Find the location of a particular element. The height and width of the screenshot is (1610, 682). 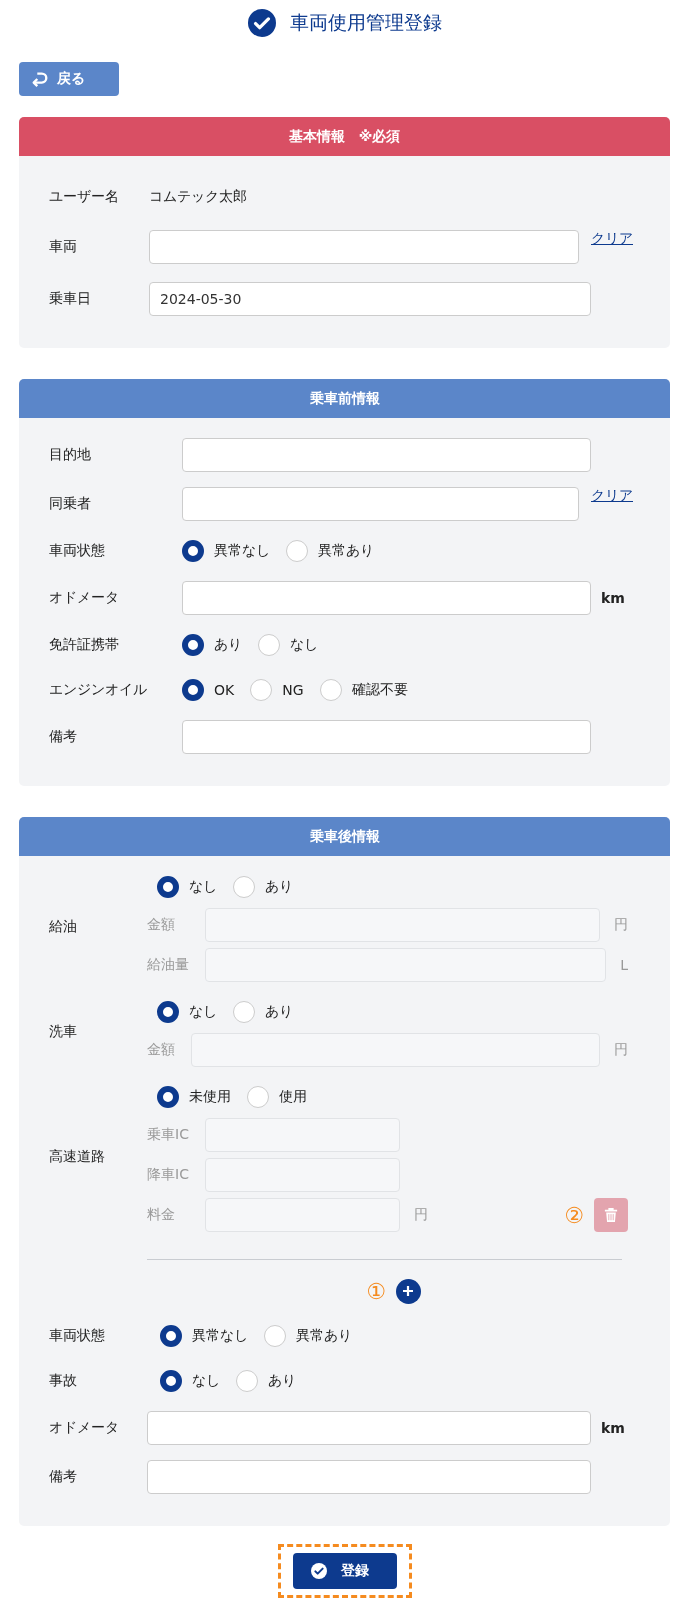

field-label: 洗車 is located at coordinates (63, 1032).